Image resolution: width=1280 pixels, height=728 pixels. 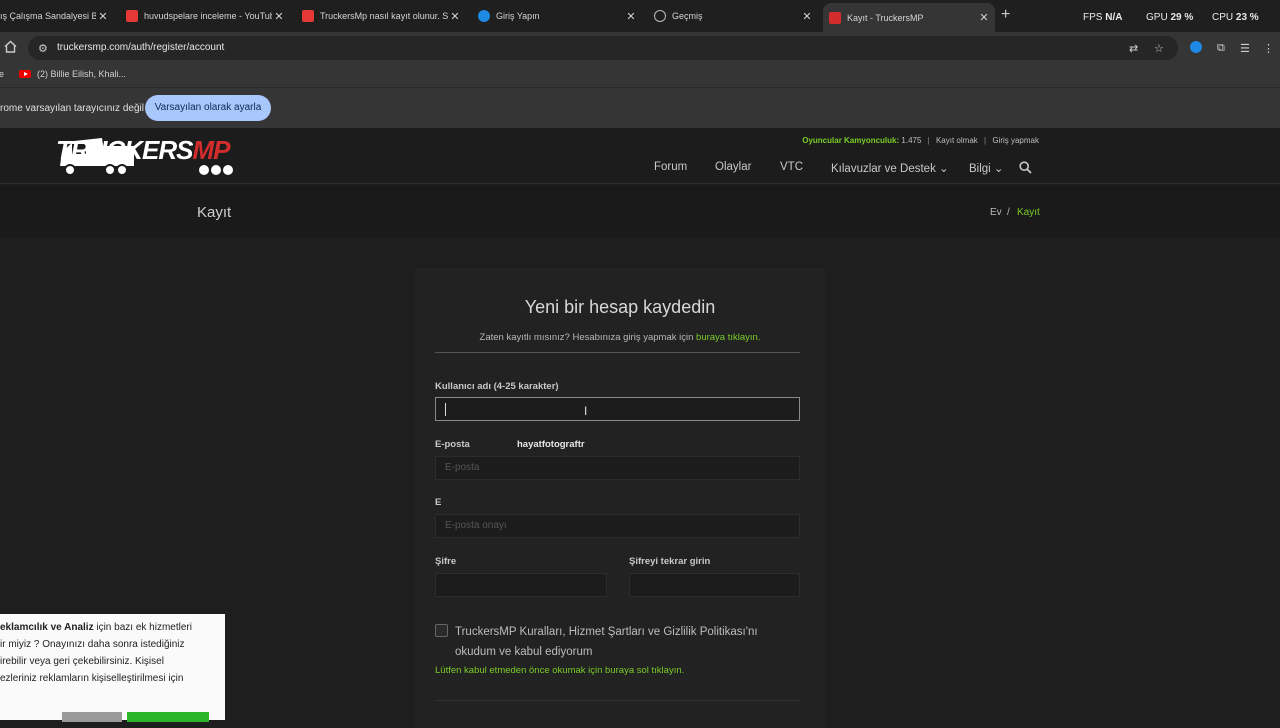 What do you see at coordinates (660, 16) in the screenshot?
I see `history-icon` at bounding box center [660, 16].